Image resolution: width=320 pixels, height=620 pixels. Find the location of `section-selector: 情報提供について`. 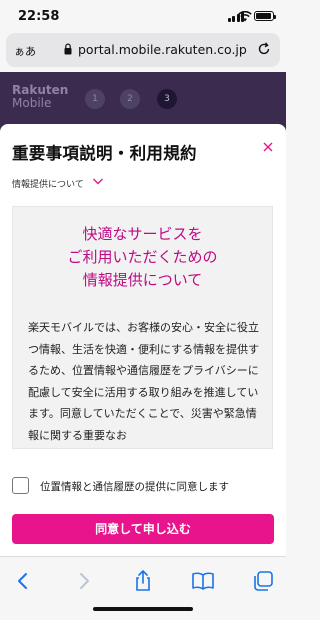

section-selector: 情報提供について is located at coordinates (48, 183).